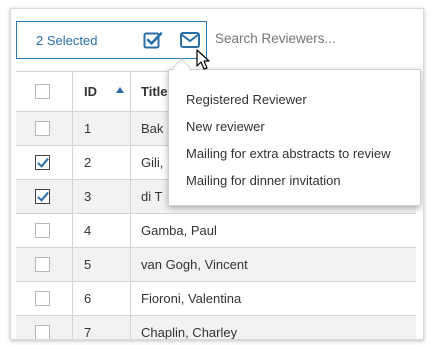 The width and height of the screenshot is (433, 345). What do you see at coordinates (315, 38) in the screenshot?
I see `search-input` at bounding box center [315, 38].